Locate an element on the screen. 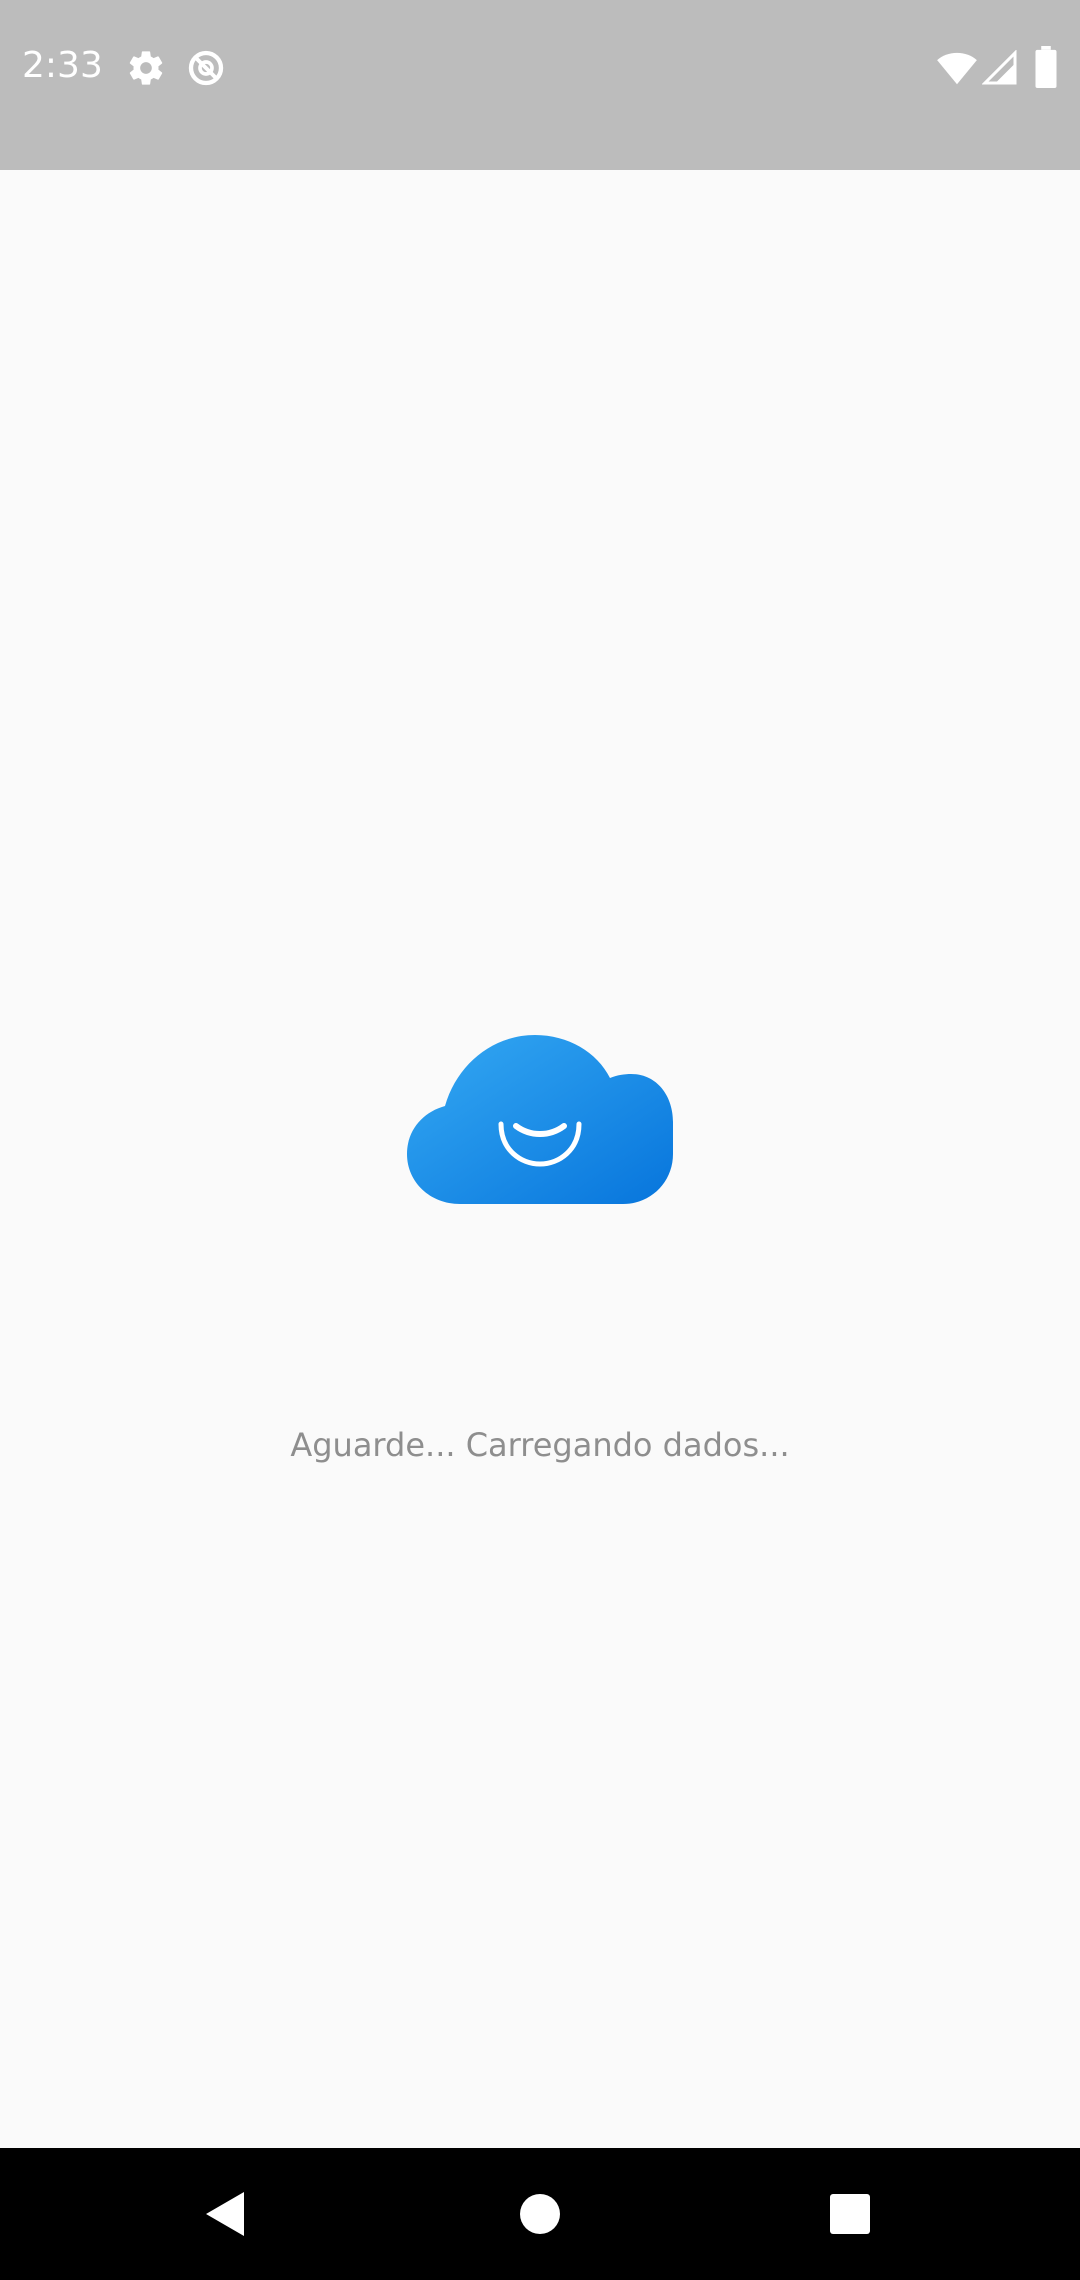  do-not-disturb-icon is located at coordinates (206, 68).